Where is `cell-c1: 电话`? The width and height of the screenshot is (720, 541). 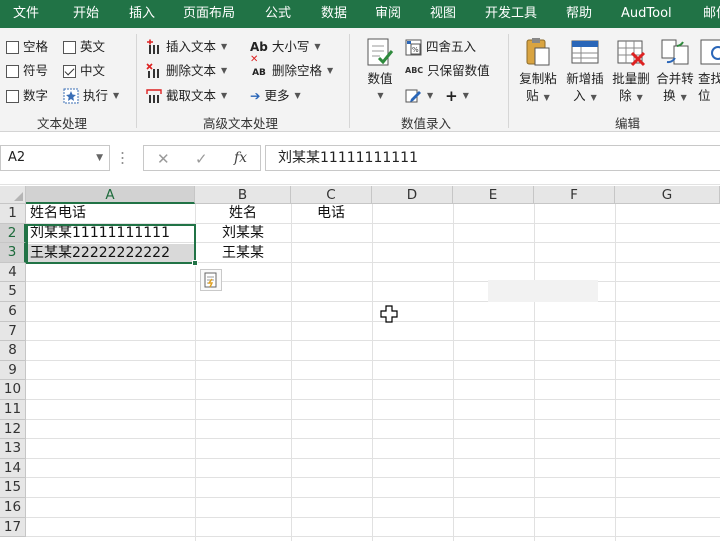 cell-c1: 电话 is located at coordinates (331, 214).